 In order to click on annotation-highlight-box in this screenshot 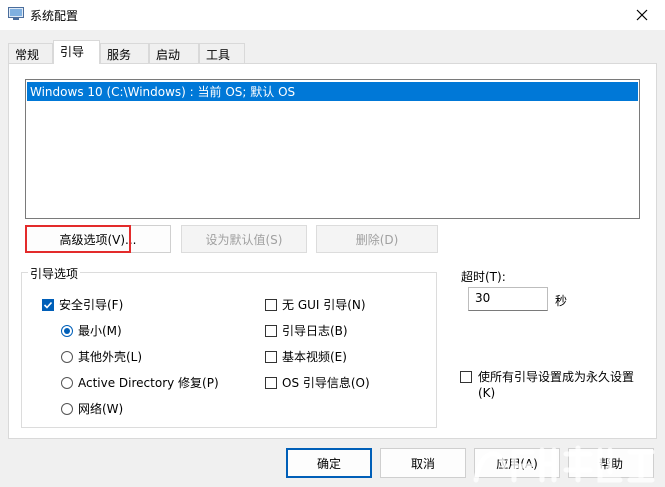, I will do `click(78, 239)`.